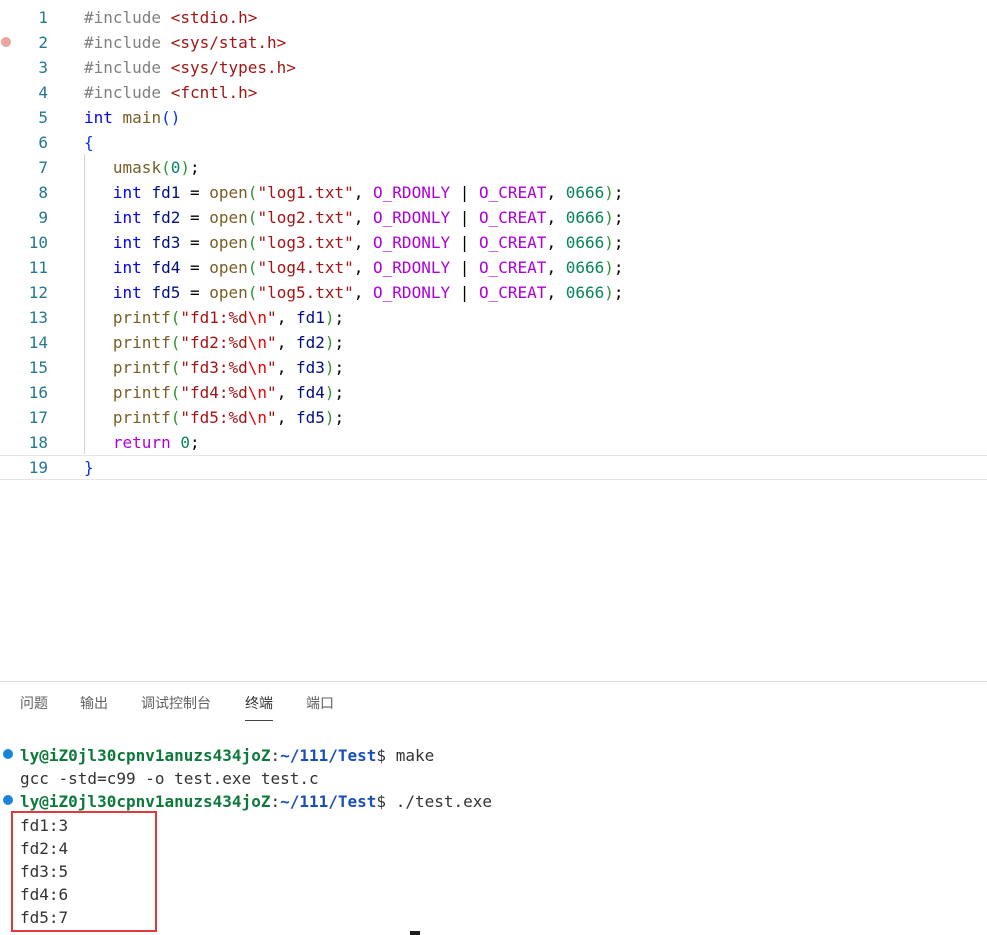  What do you see at coordinates (38, 467) in the screenshot?
I see `line-number: 19` at bounding box center [38, 467].